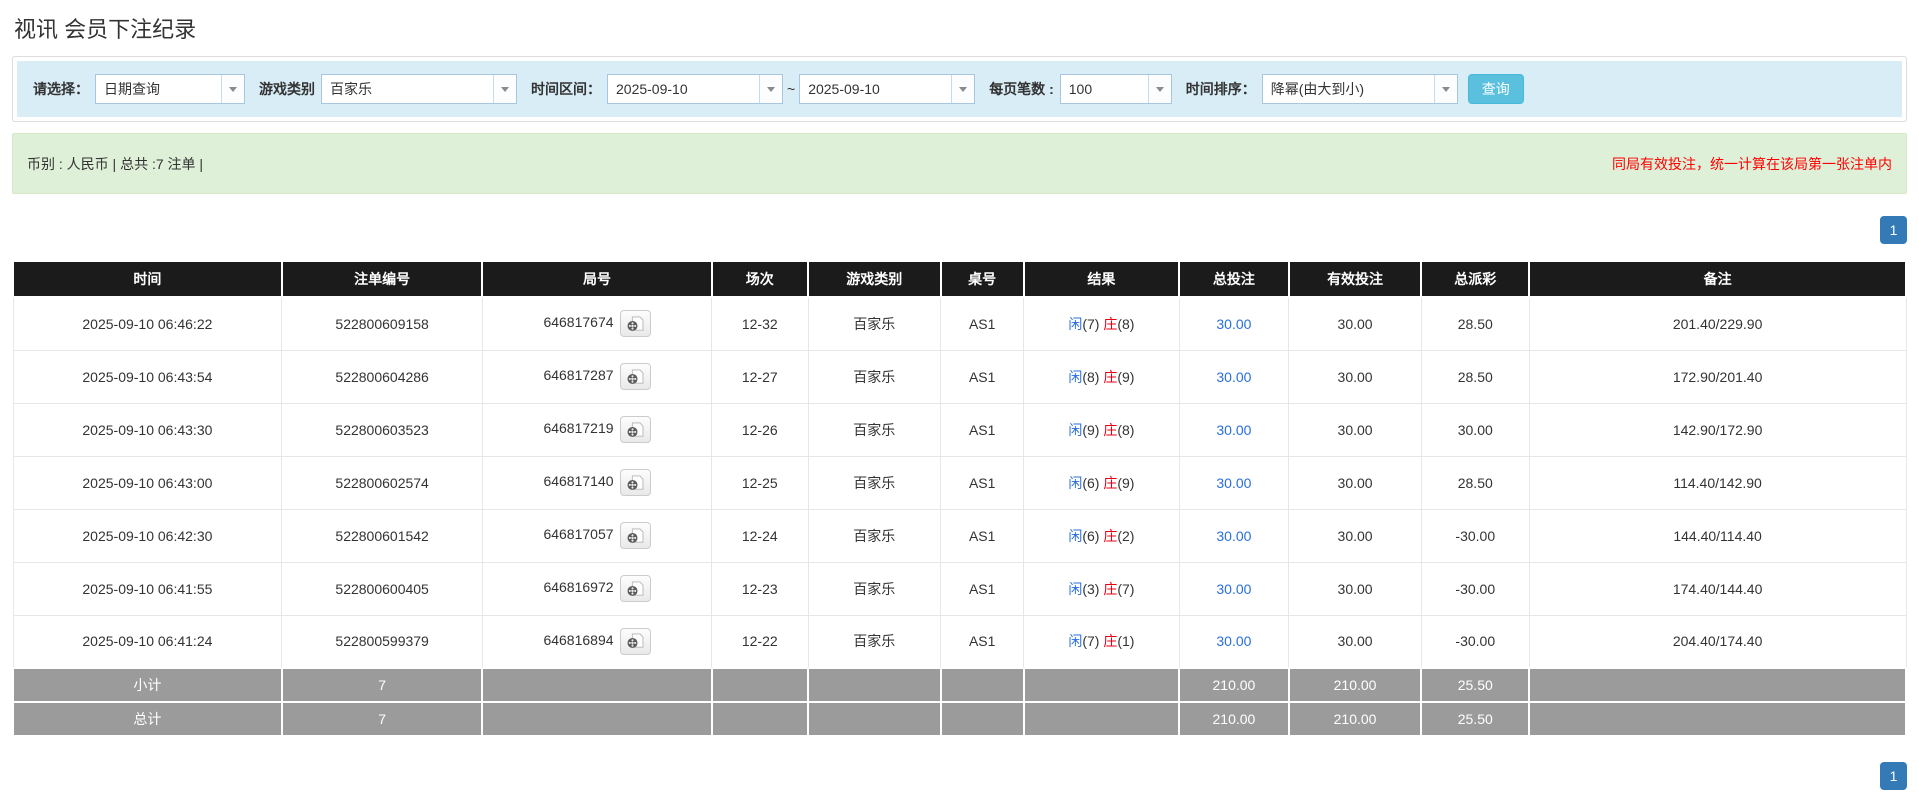 Image resolution: width=1919 pixels, height=800 pixels. Describe the element at coordinates (287, 89) in the screenshot. I see `game-type-label: 游戏类别` at that location.